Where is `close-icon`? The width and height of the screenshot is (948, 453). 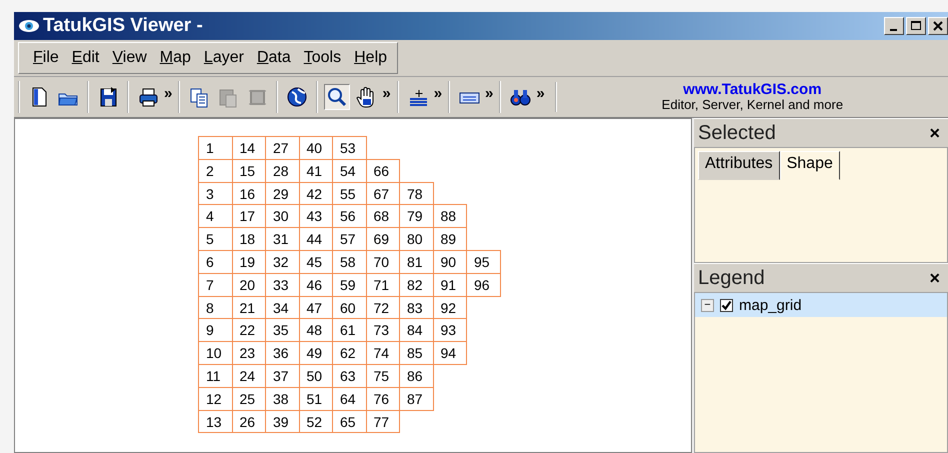
close-icon is located at coordinates (938, 26).